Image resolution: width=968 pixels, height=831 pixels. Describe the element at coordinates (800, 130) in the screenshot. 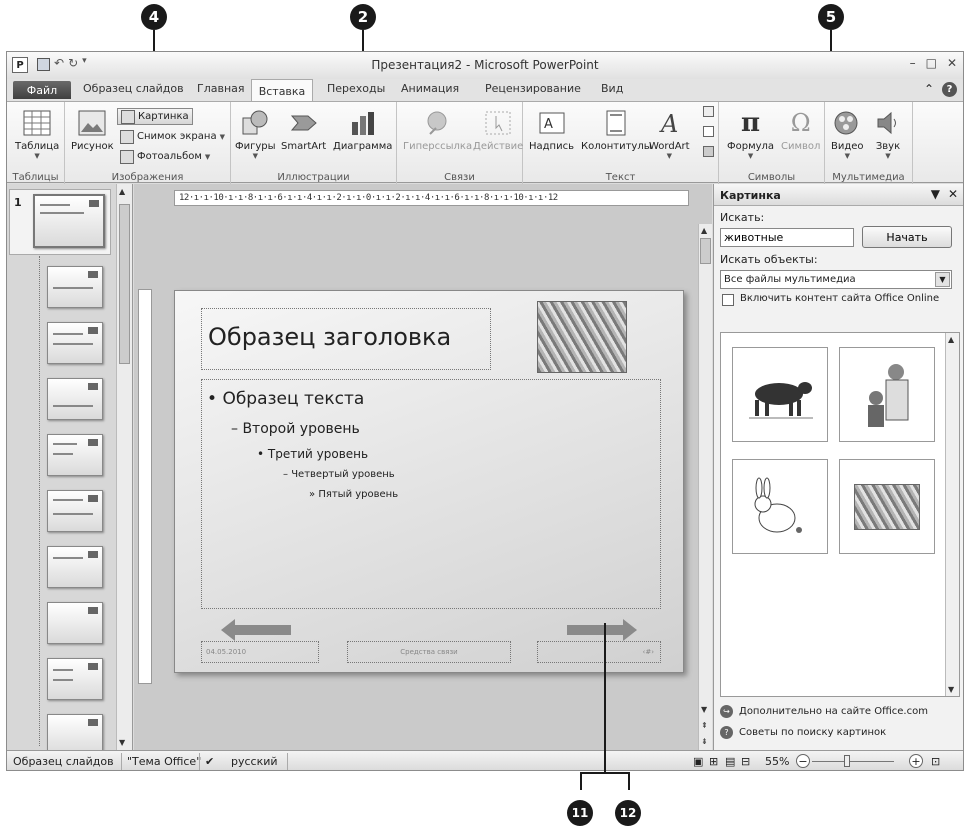

I see `symbol-button: Ω Символ` at that location.